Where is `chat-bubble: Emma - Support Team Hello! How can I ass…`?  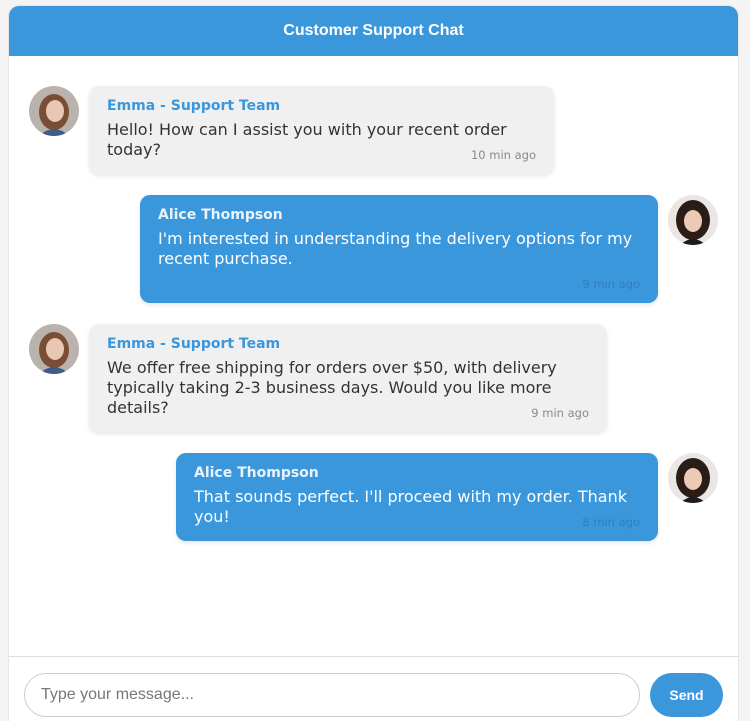
chat-bubble: Emma - Support Team Hello! How can I ass… is located at coordinates (321, 130).